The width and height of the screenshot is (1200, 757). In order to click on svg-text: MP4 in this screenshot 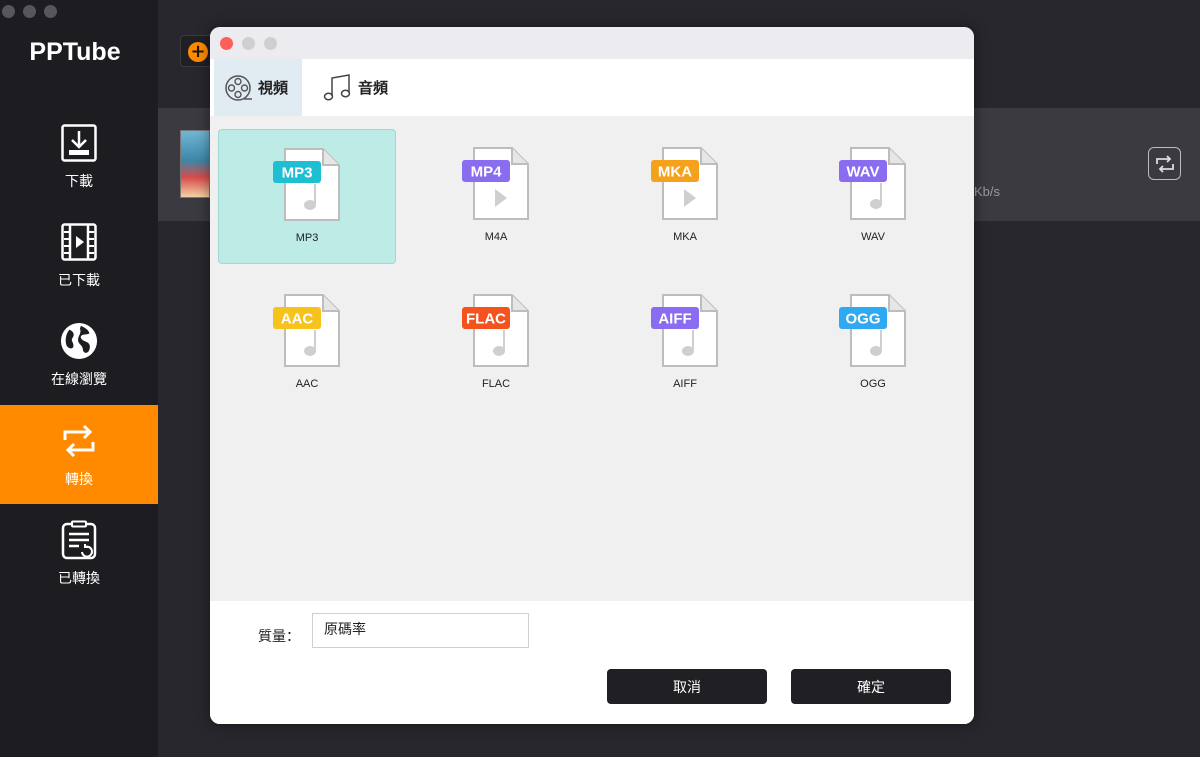, I will do `click(487, 172)`.